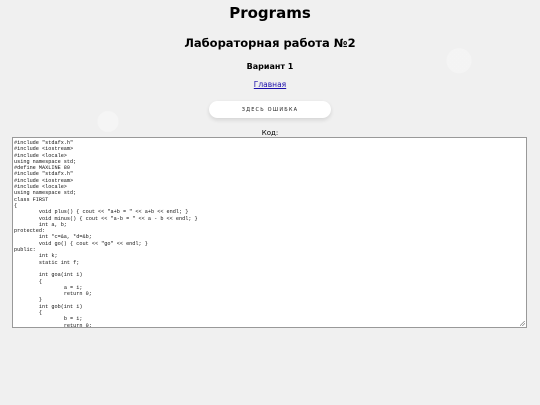 The image size is (540, 405). Describe the element at coordinates (270, 43) in the screenshot. I see `lab-title: Лабораторная работа №2` at that location.